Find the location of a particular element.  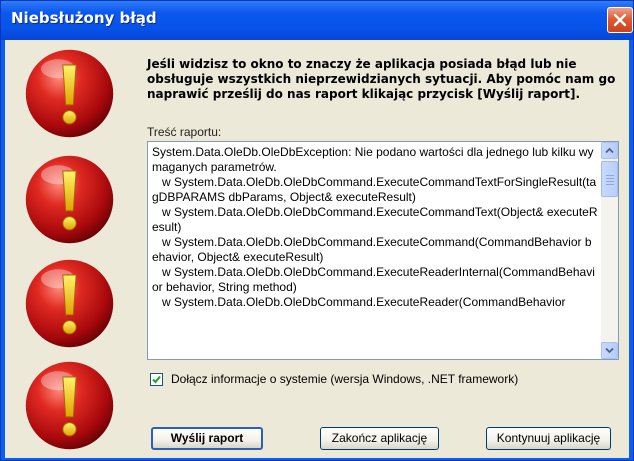

chevron-down-icon is located at coordinates (609, 350).